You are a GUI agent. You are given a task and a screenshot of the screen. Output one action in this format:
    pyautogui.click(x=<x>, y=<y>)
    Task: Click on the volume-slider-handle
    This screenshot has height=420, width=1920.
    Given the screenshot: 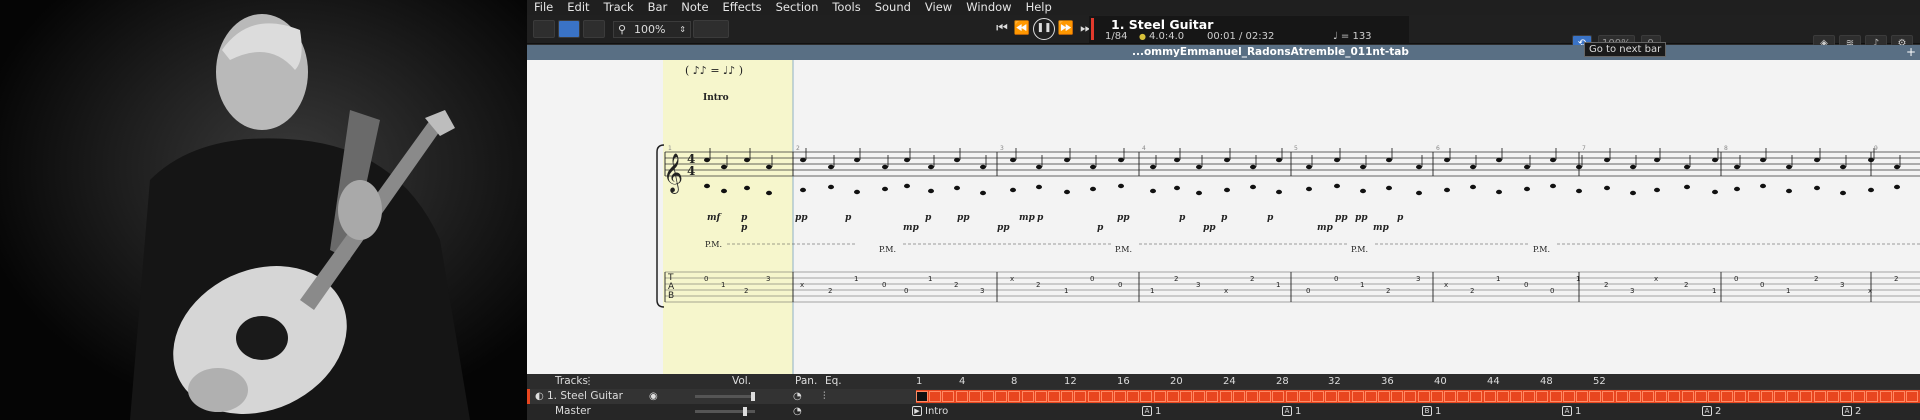 What is the action you would take?
    pyautogui.click(x=753, y=396)
    